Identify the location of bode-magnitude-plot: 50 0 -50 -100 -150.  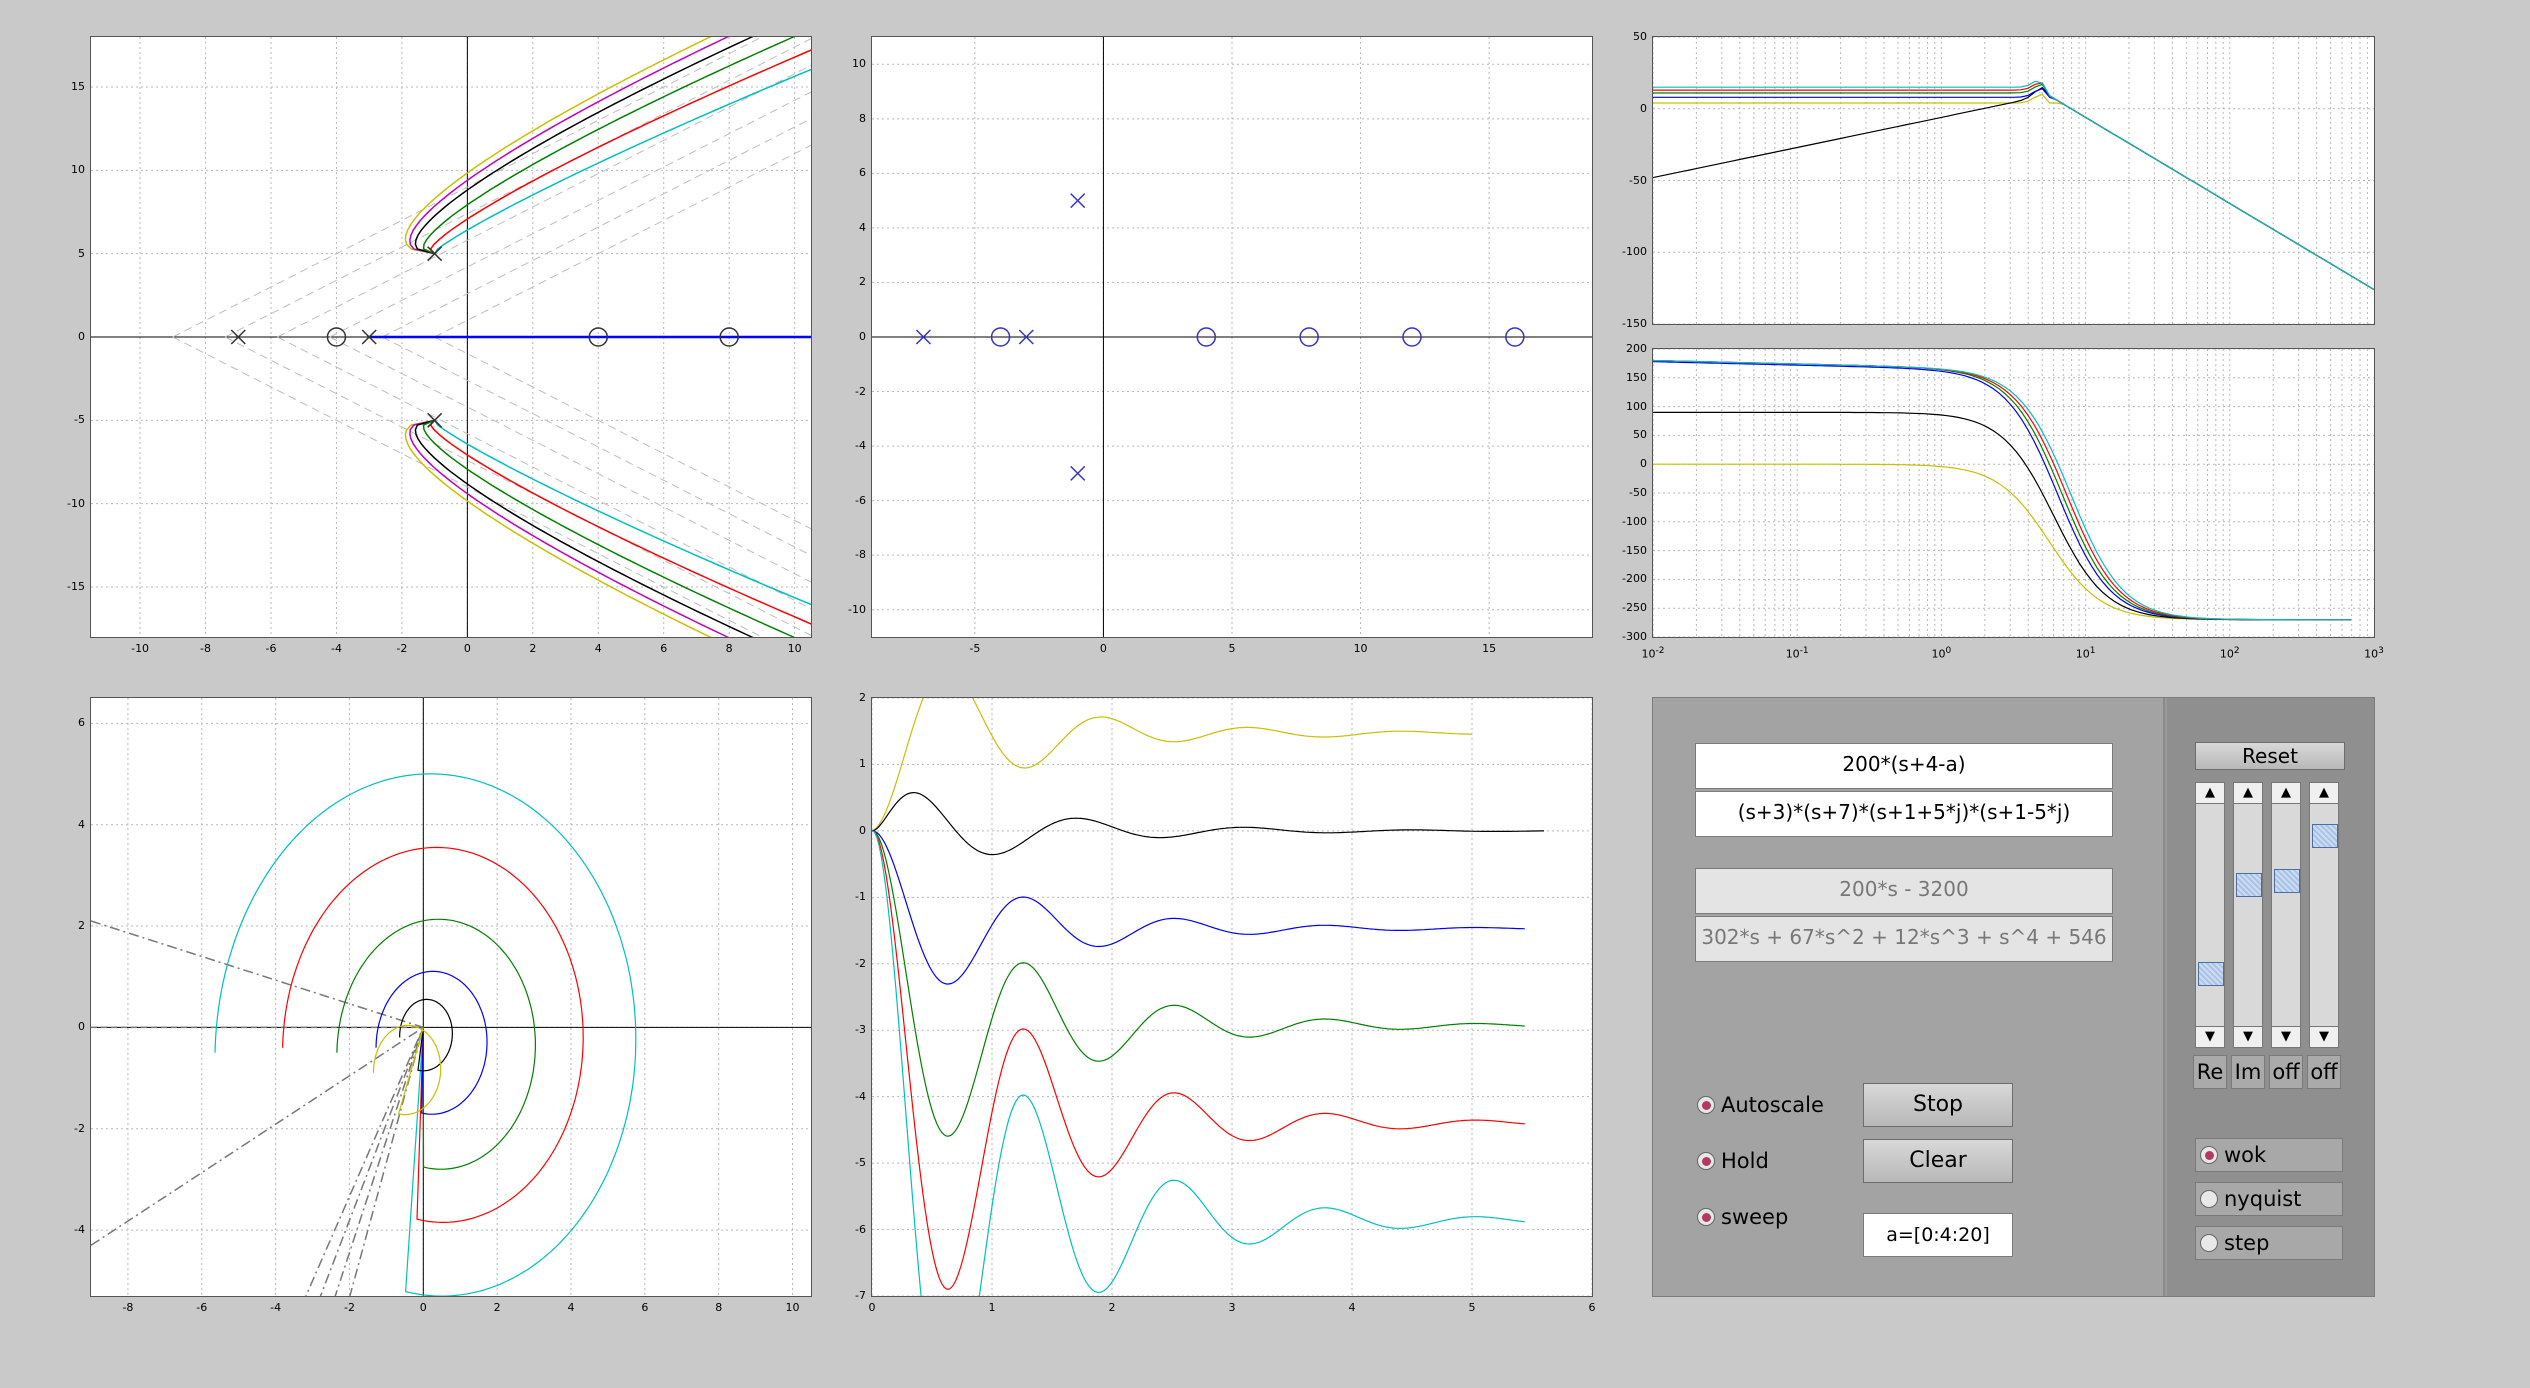
(1998, 180).